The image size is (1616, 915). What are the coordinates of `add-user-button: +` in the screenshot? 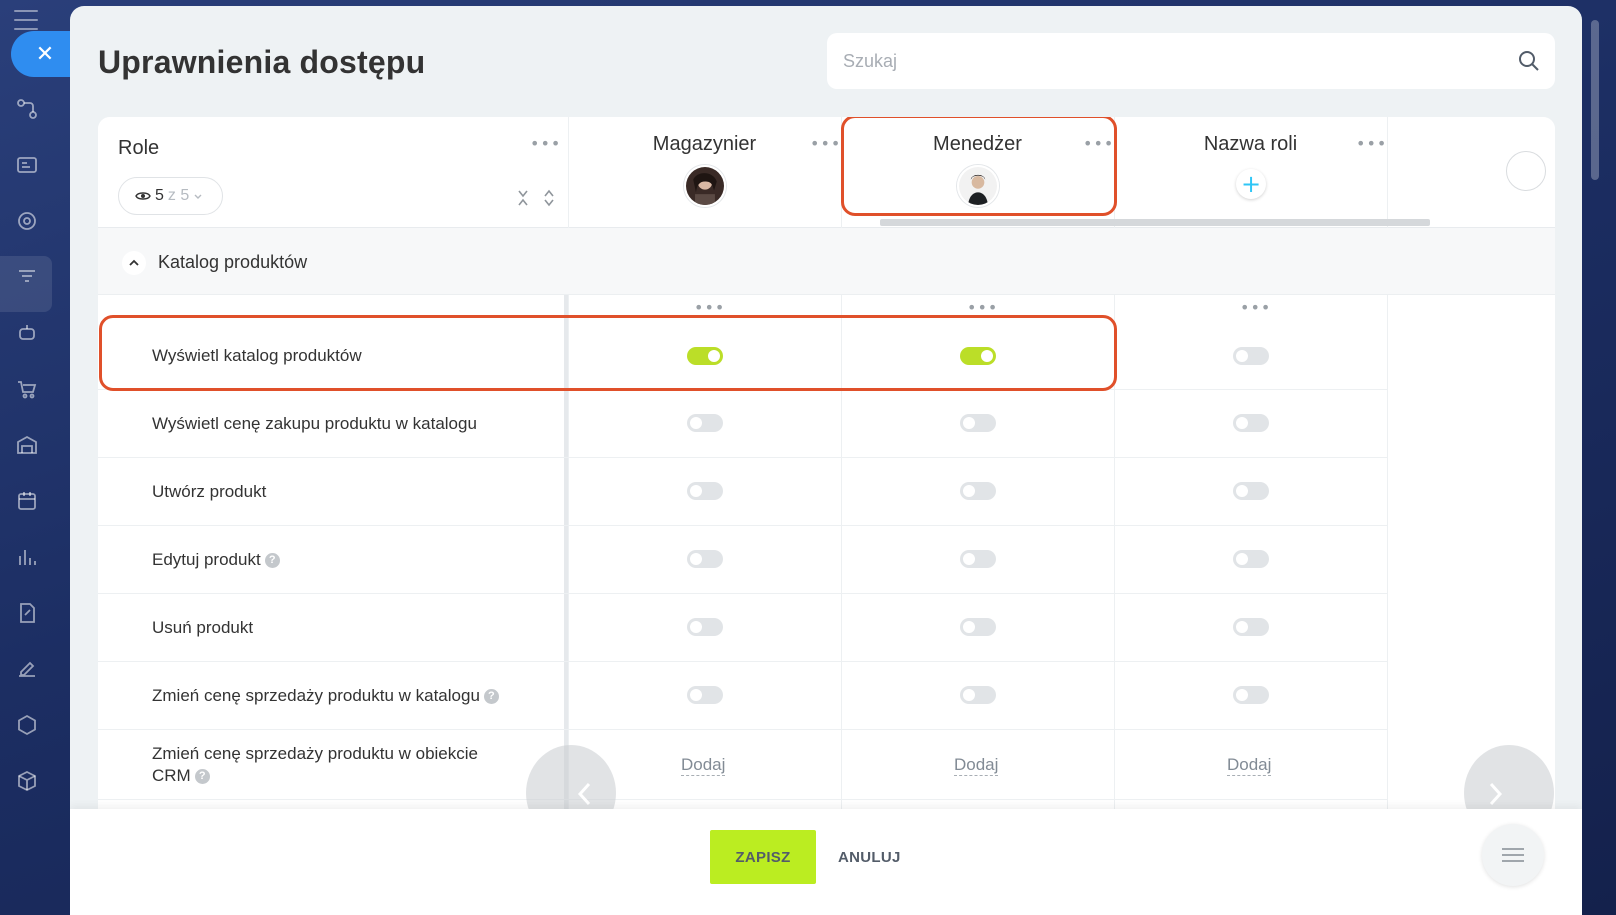 It's located at (1251, 184).